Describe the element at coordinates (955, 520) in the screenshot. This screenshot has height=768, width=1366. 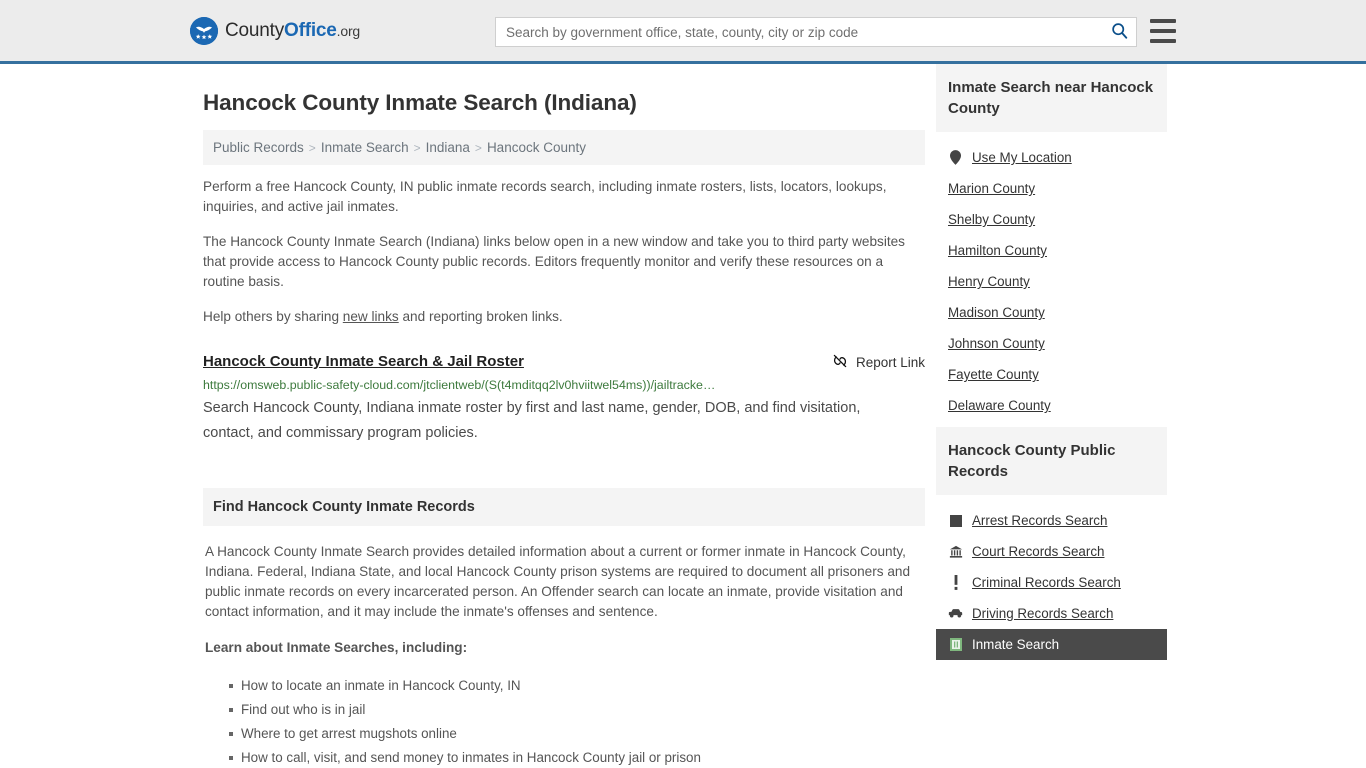
I see `square-icon` at that location.